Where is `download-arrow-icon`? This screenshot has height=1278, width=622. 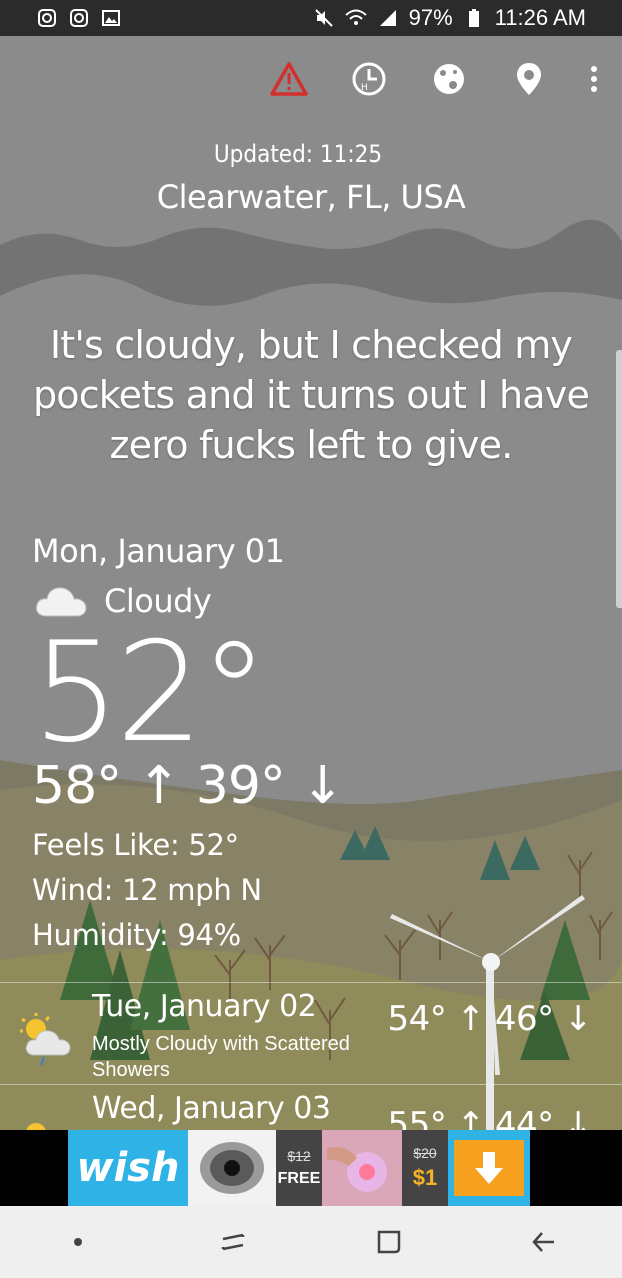 download-arrow-icon is located at coordinates (489, 1168).